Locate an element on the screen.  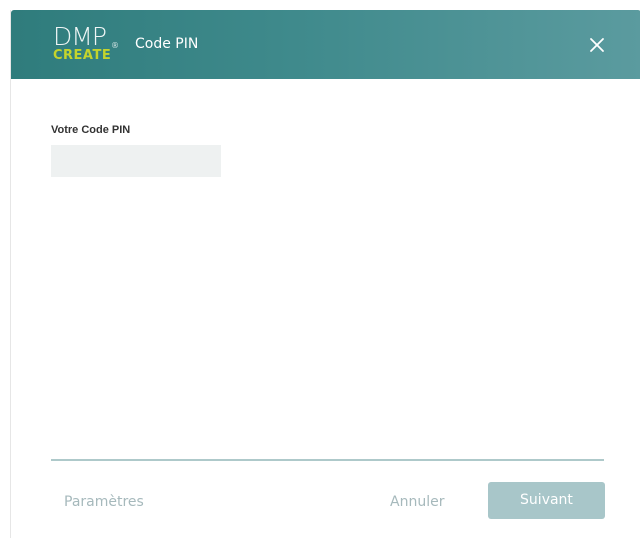
logo-dmp-text: DMP is located at coordinates (80, 36).